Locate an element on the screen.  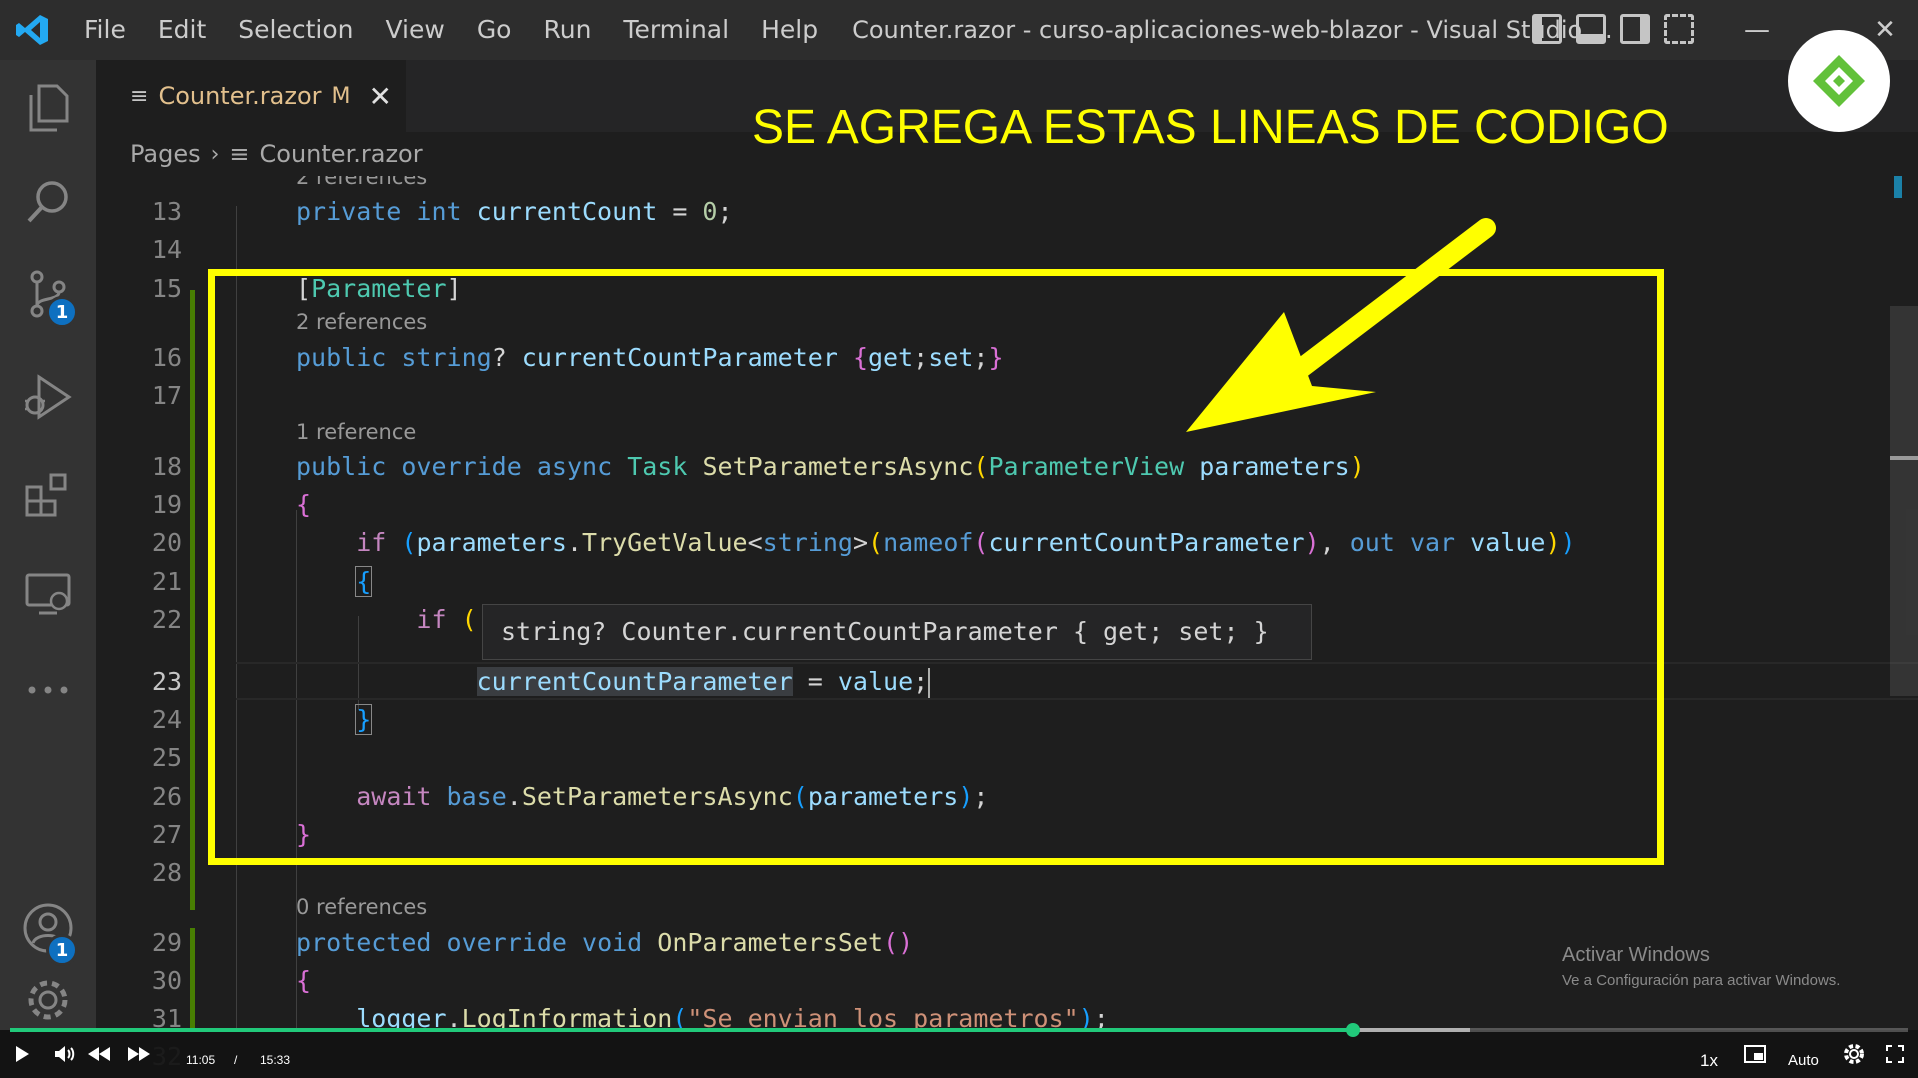
activation-watermark-text: Ve a Configuración para activar Windows. is located at coordinates (1701, 980).